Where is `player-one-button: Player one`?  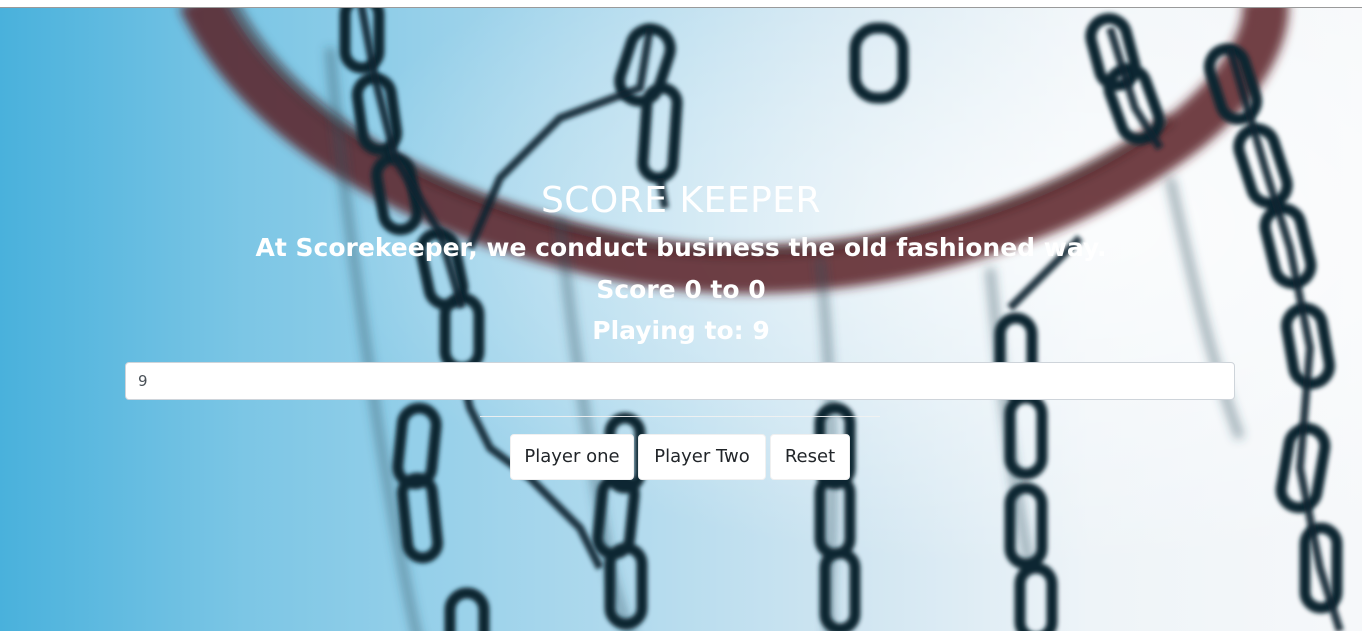
player-one-button: Player one is located at coordinates (572, 457).